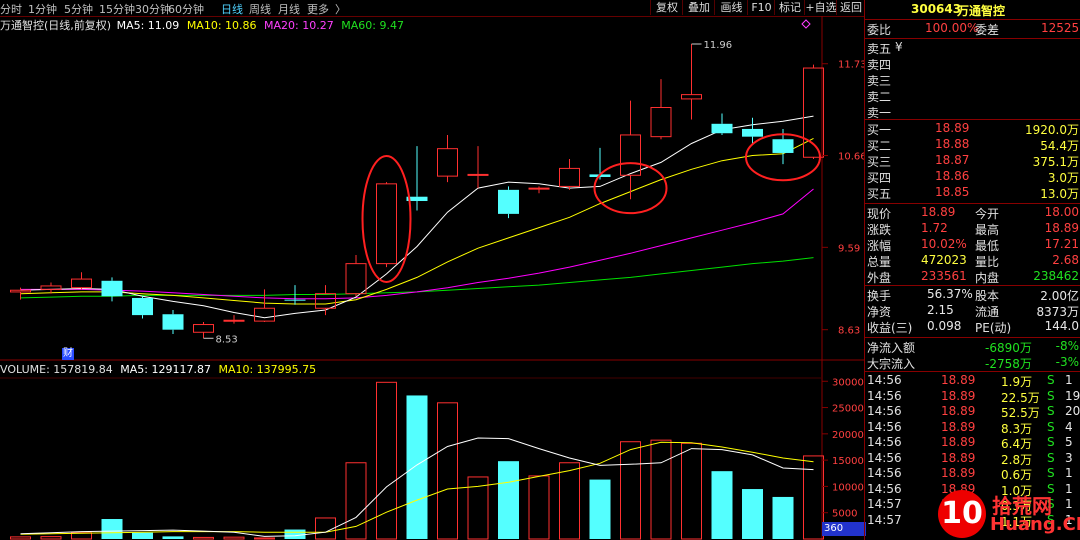  Describe the element at coordinates (117, 9) in the screenshot. I see `period-tab-3: 15分钟` at that location.